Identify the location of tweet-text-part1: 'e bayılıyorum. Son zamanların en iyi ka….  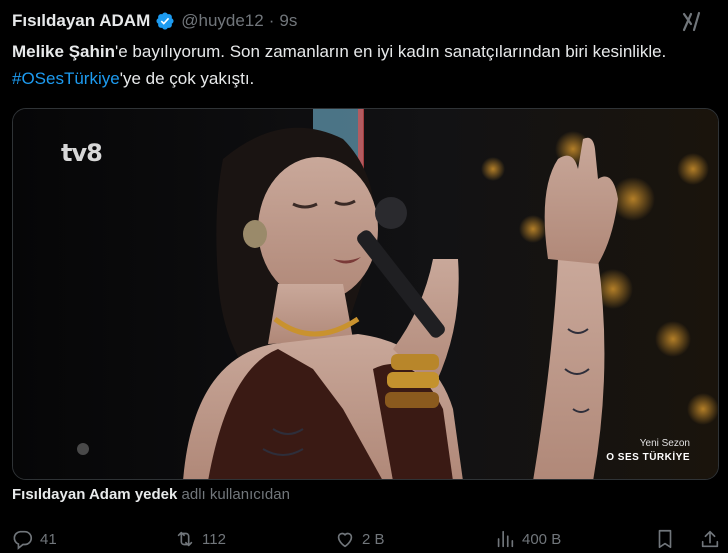
(390, 51).